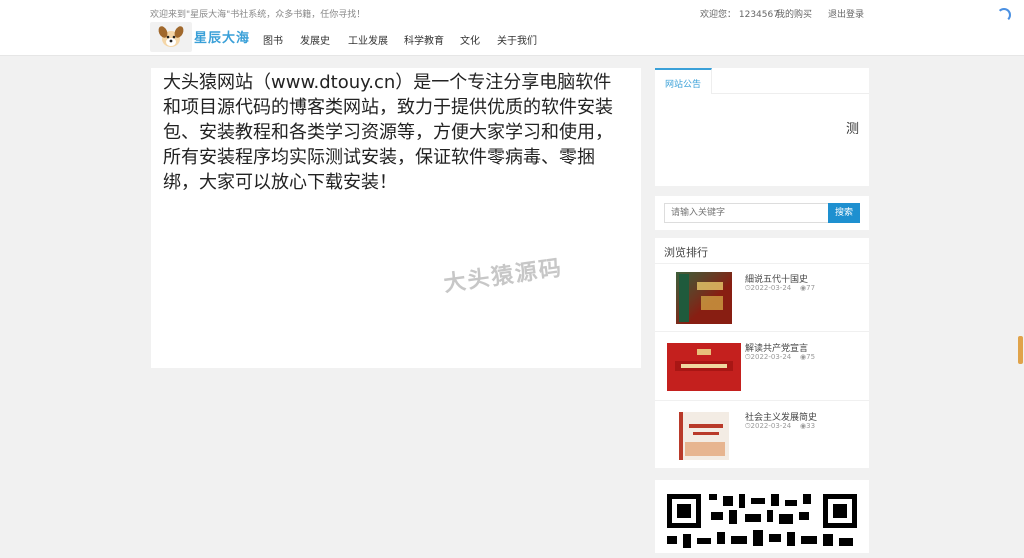 Image resolution: width=1024 pixels, height=558 pixels. I want to click on page-scrollbar, so click(1020, 304).